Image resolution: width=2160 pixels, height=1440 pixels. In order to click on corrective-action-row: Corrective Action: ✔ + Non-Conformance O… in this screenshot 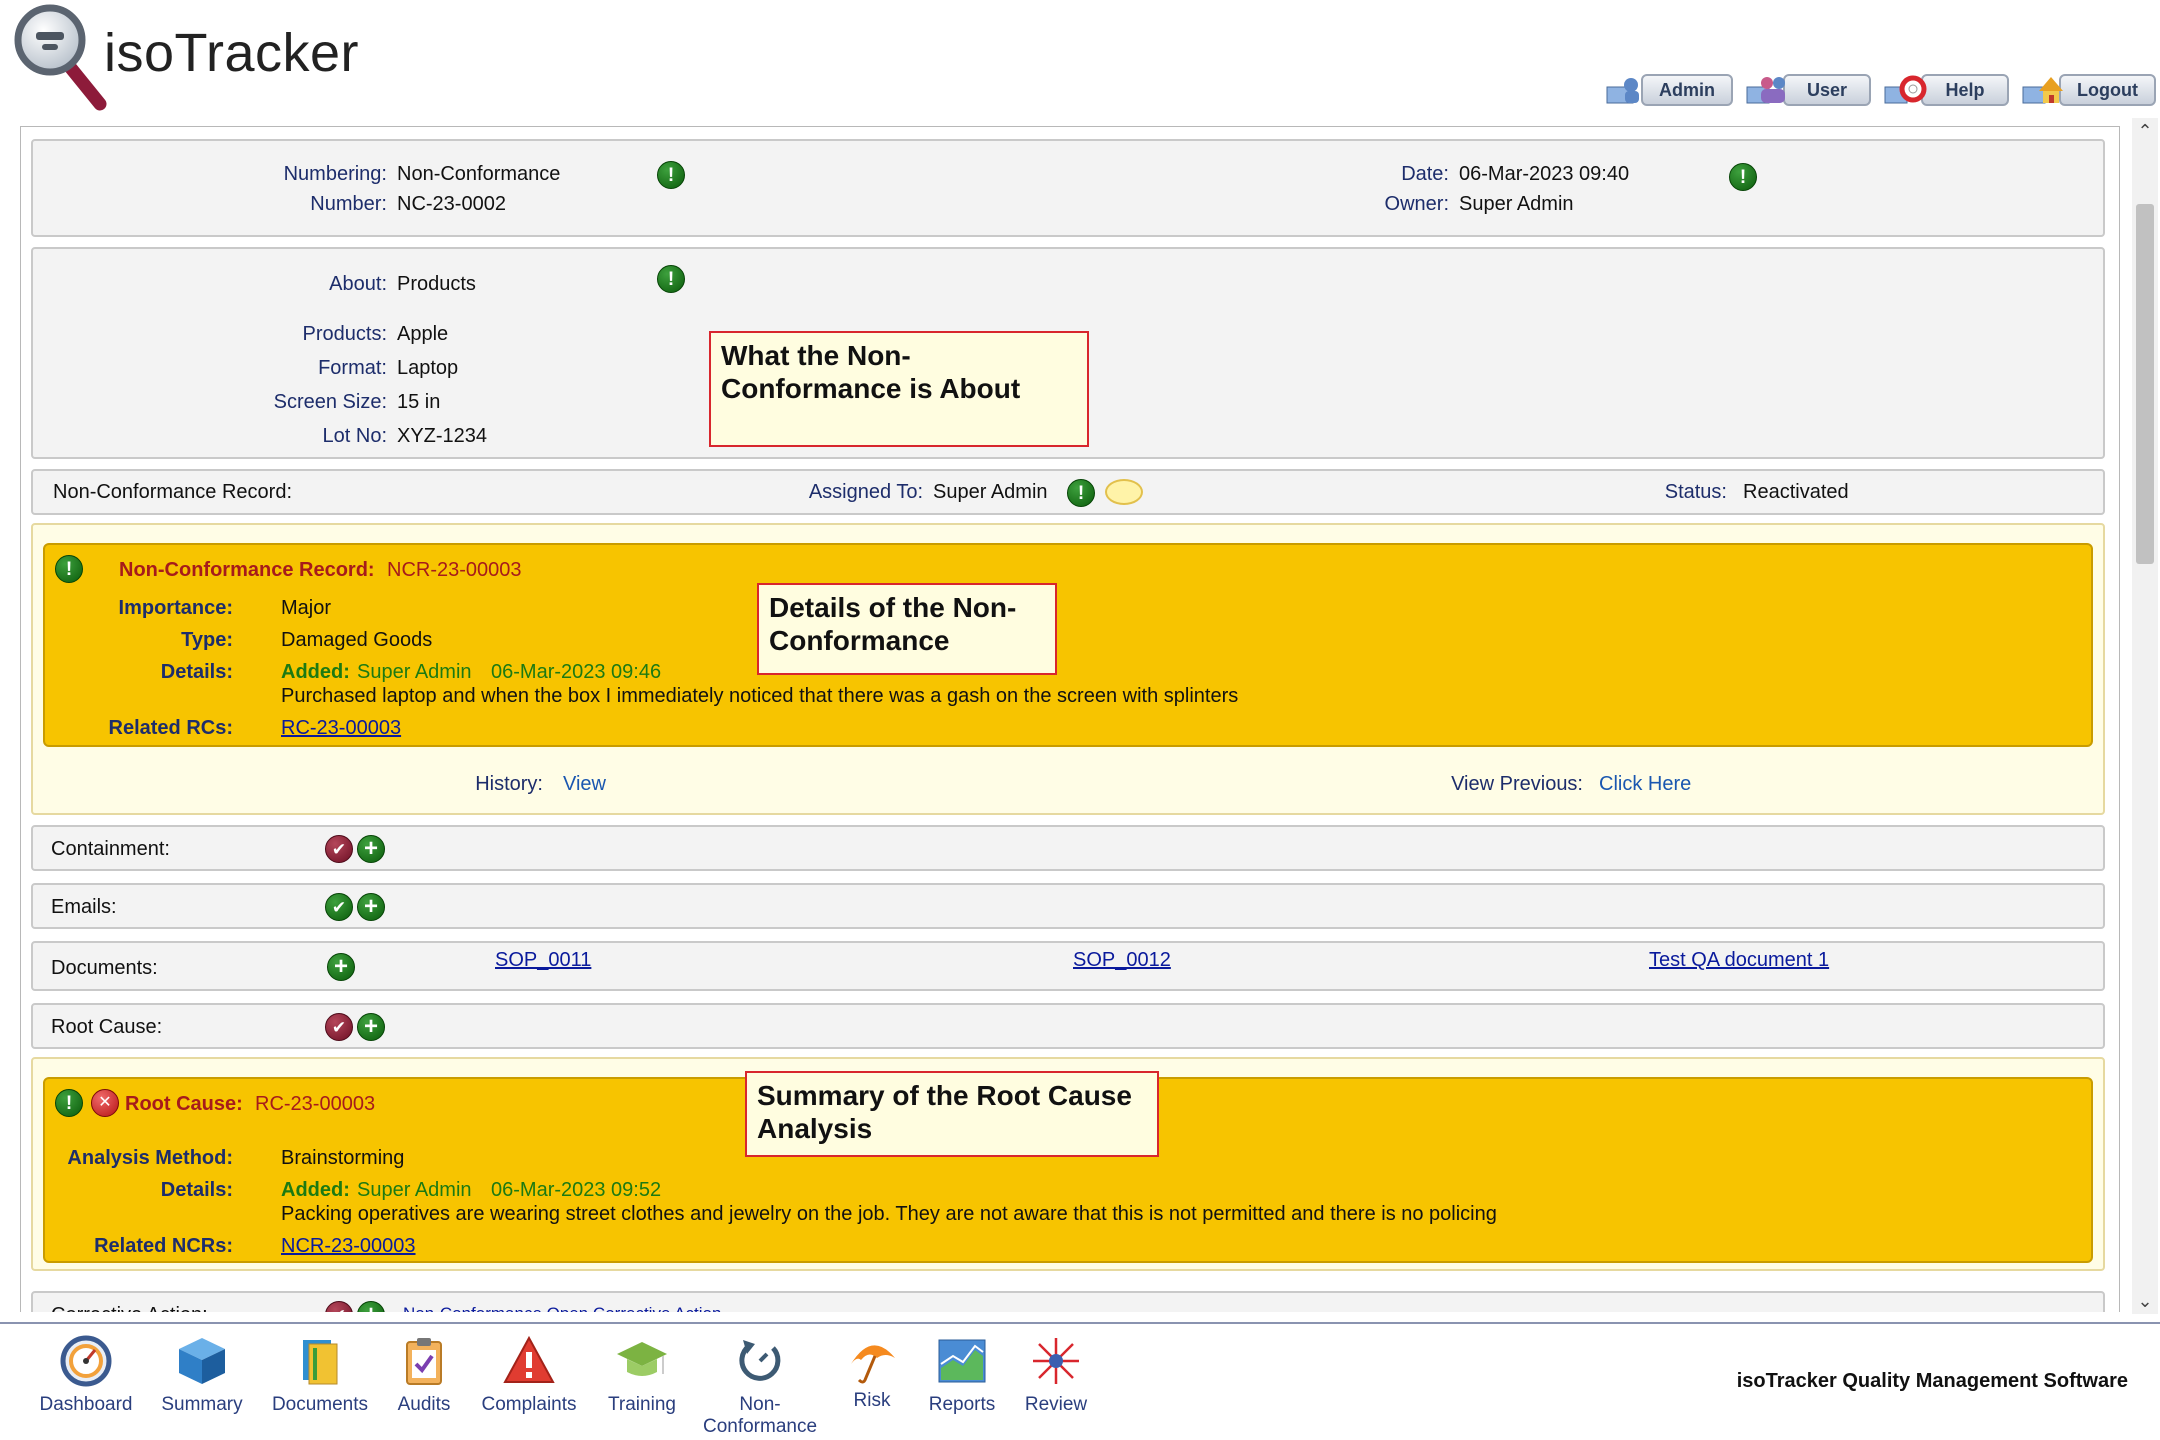, I will do `click(1068, 1301)`.